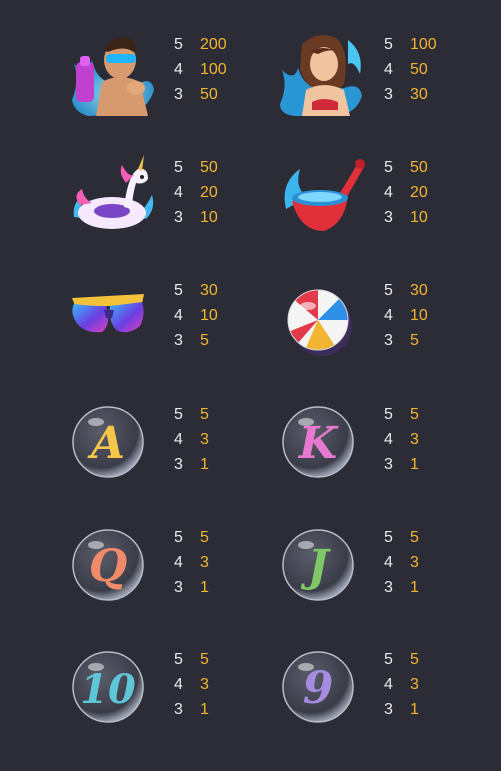  I want to click on pay-table: 5 30 4 10 3 5, so click(406, 315).